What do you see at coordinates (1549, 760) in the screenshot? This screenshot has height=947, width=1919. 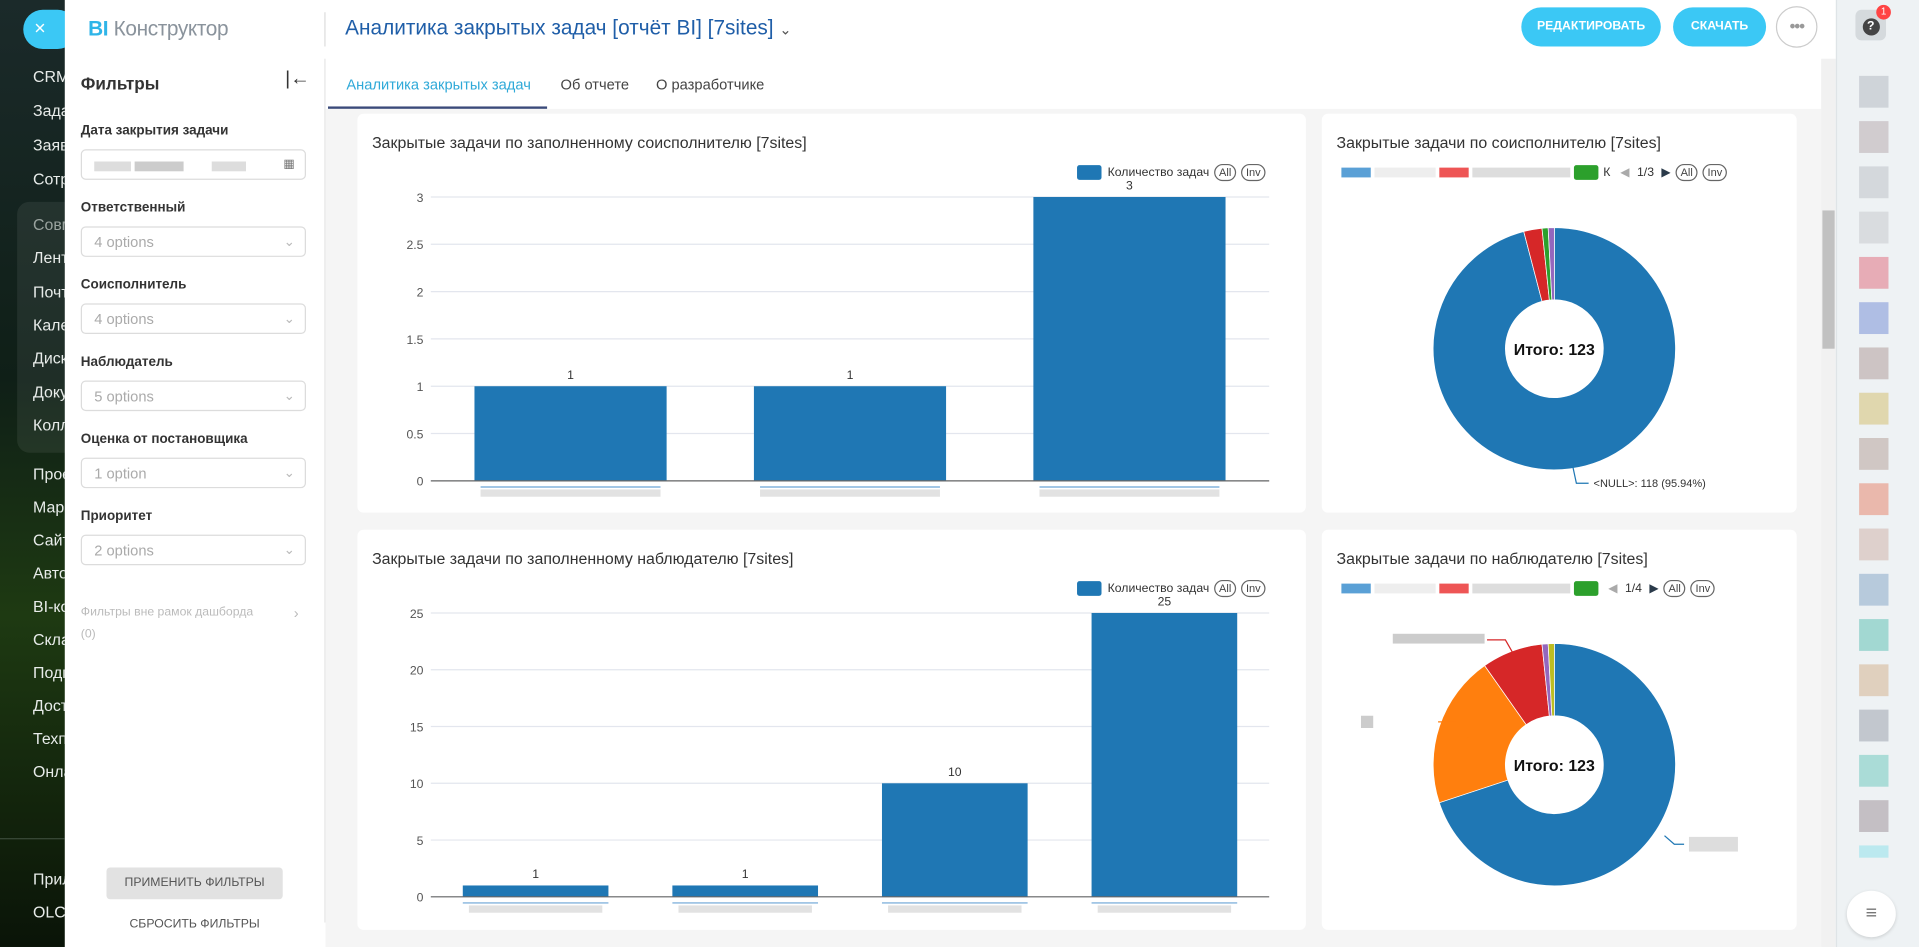 I see `donut-chart: Итого: 123` at bounding box center [1549, 760].